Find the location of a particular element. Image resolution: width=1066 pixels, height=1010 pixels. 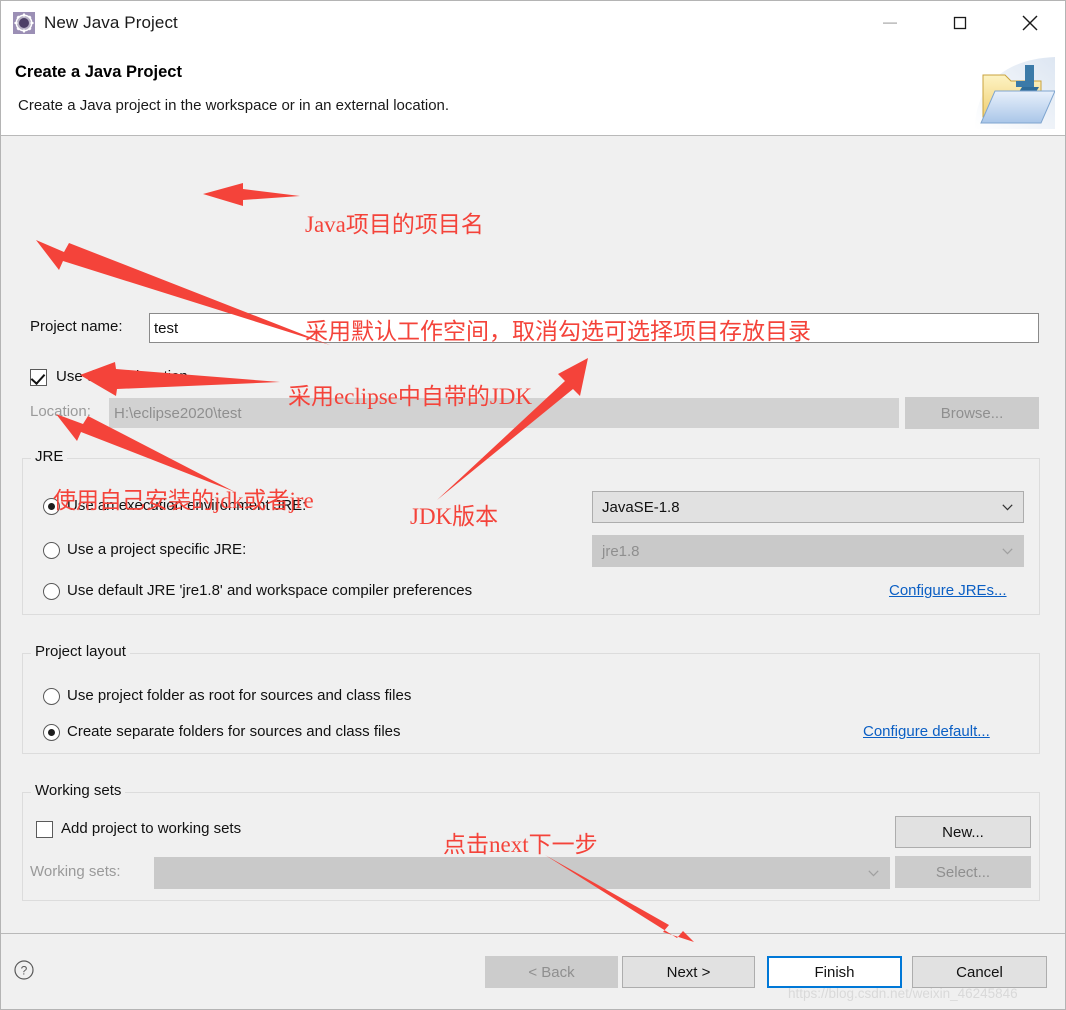

close-icon is located at coordinates (1030, 23).